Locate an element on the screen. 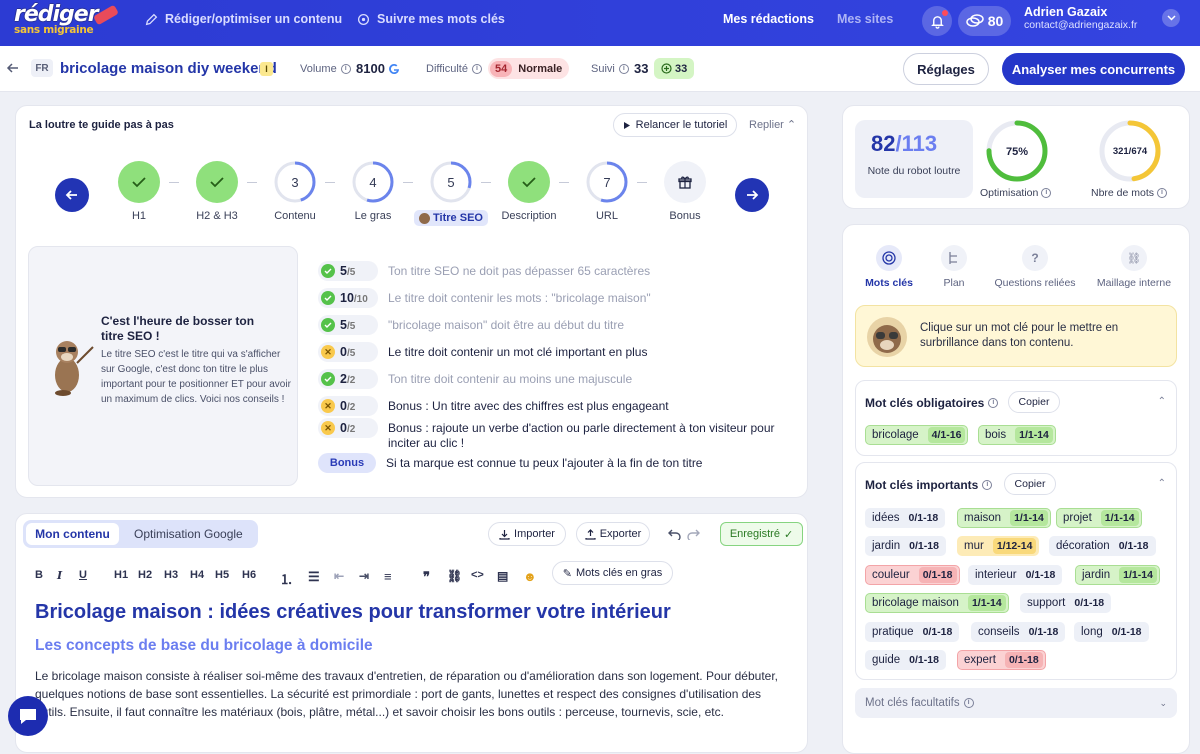 This screenshot has width=1200, height=754. keyword-chip: guide 0/1-18 is located at coordinates (905, 660).